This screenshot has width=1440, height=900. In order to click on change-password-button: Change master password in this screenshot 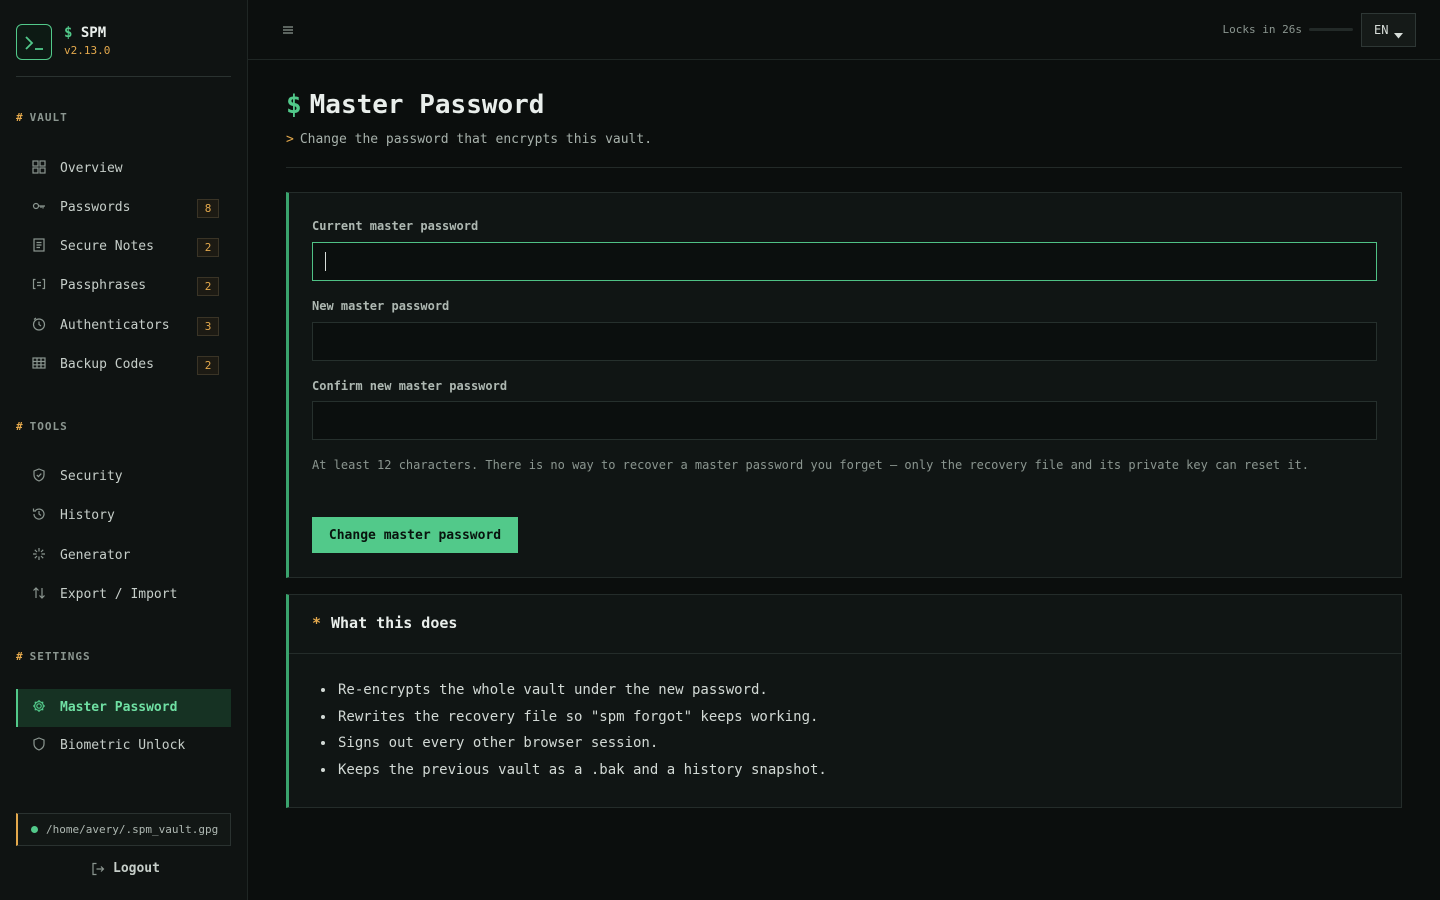, I will do `click(415, 535)`.